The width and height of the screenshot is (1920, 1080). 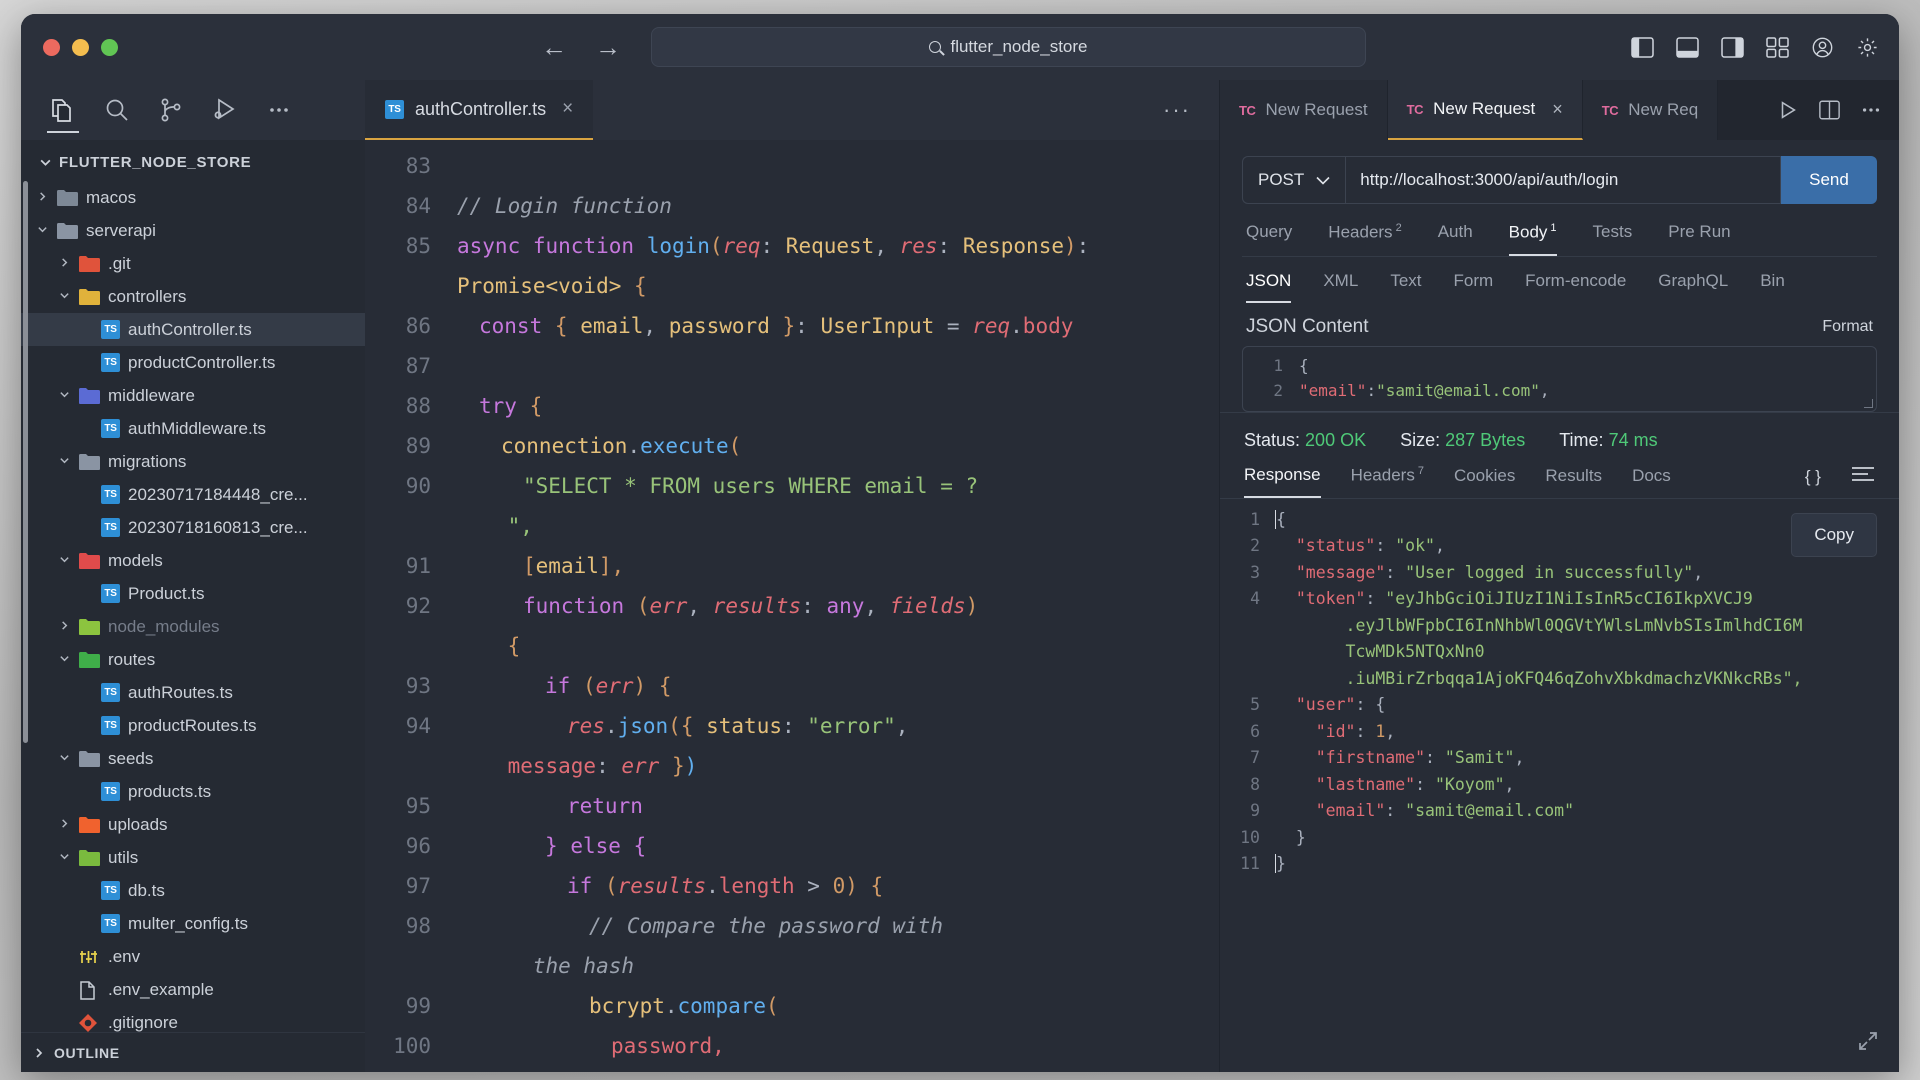 What do you see at coordinates (1847, 327) in the screenshot?
I see `format-button: Format` at bounding box center [1847, 327].